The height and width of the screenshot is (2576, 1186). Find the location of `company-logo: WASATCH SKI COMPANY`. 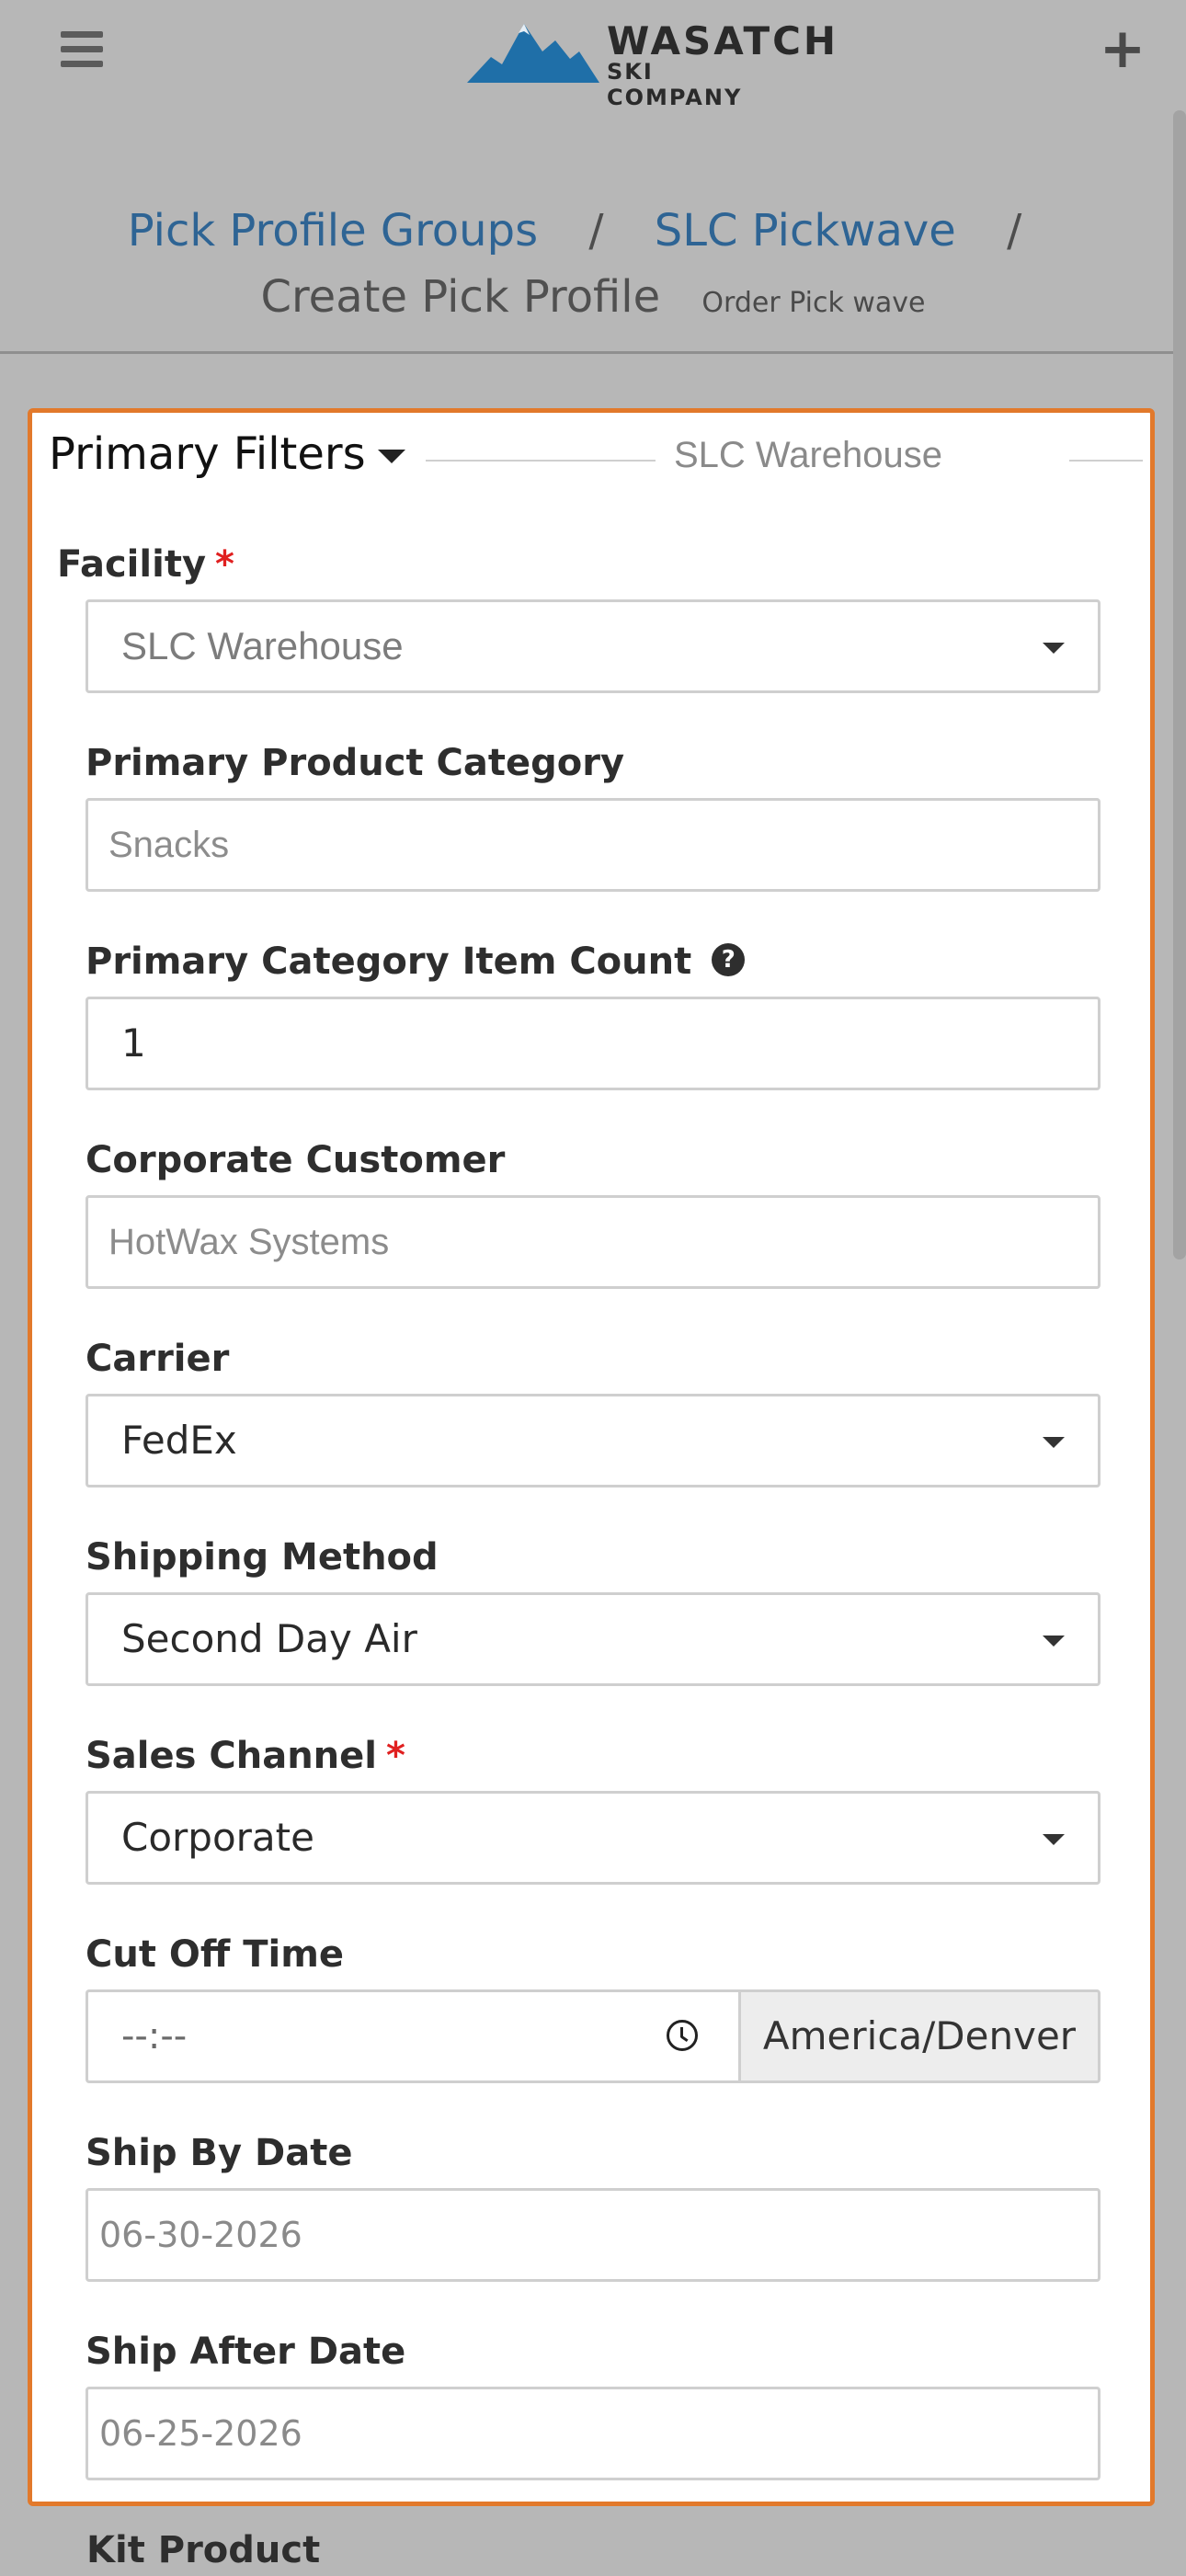

company-logo: WASATCH SKI COMPANY is located at coordinates (651, 64).